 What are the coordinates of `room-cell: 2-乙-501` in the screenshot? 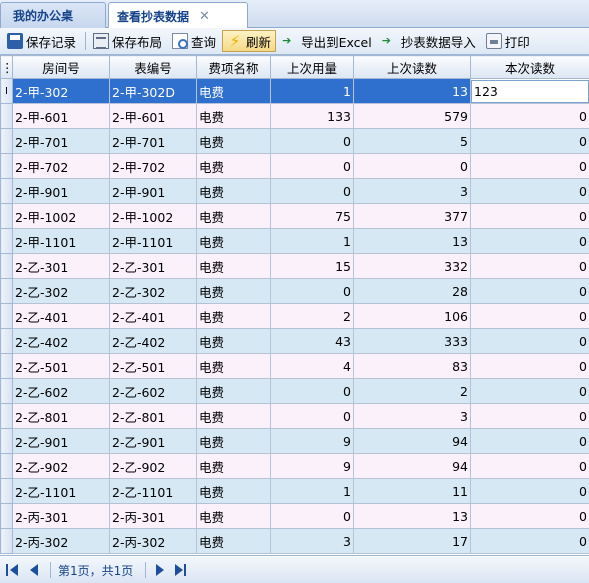 It's located at (61, 366).